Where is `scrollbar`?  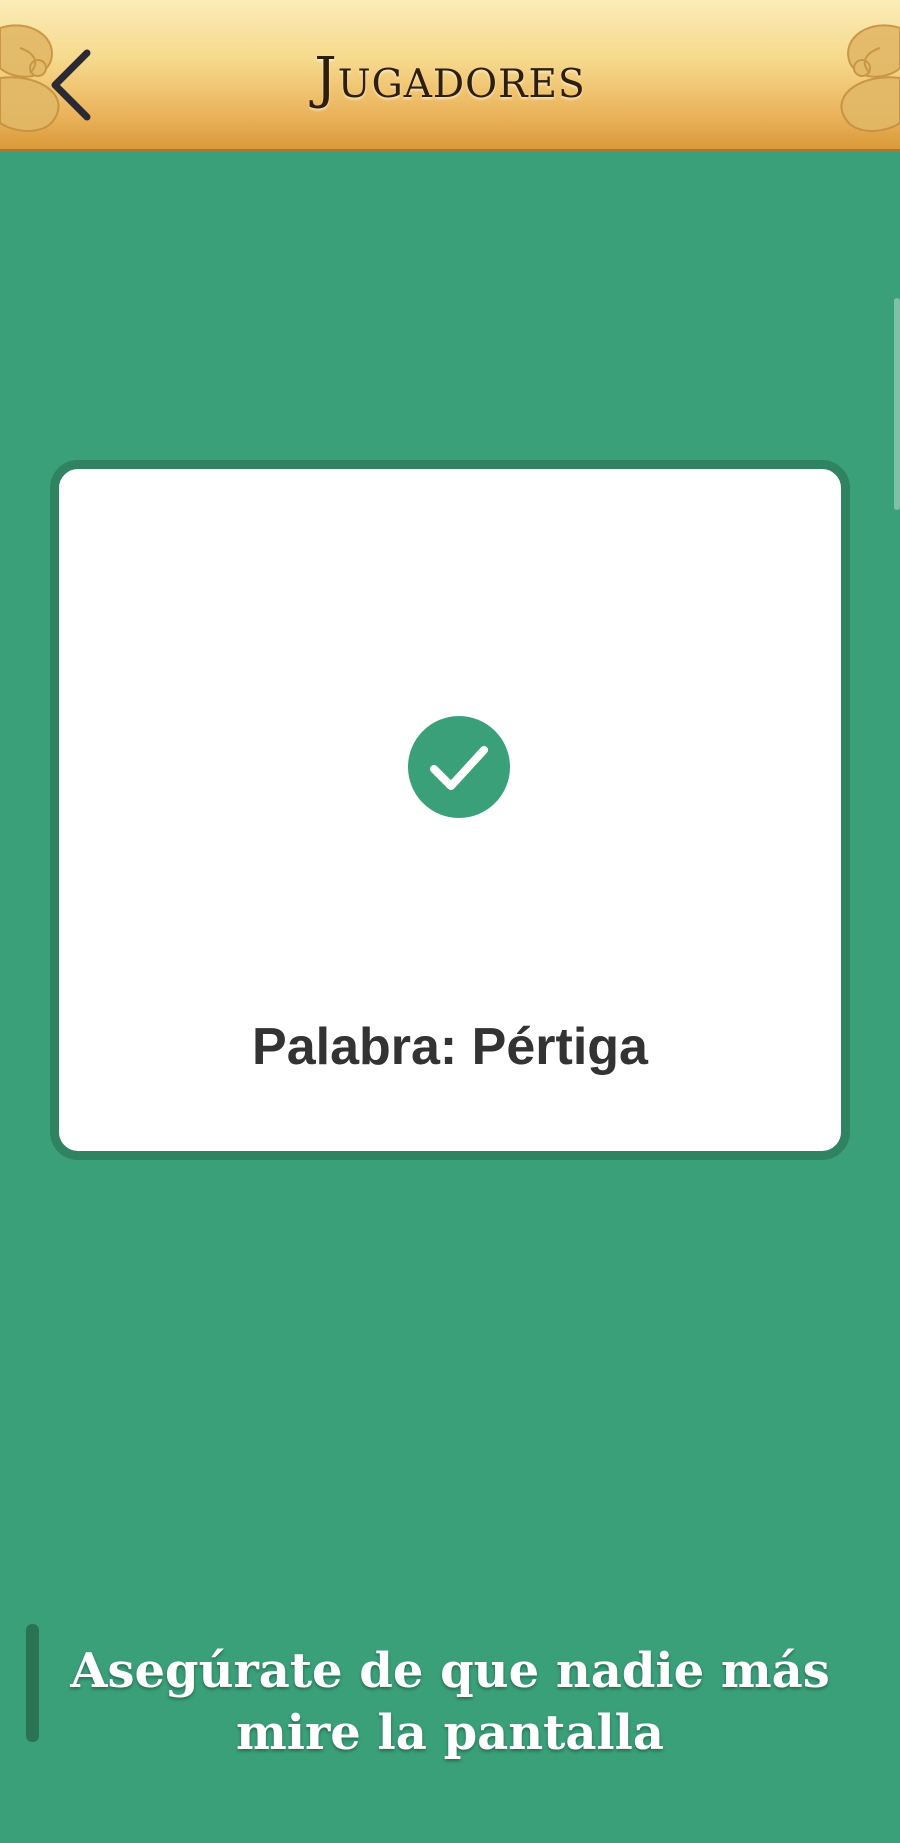 scrollbar is located at coordinates (897, 404).